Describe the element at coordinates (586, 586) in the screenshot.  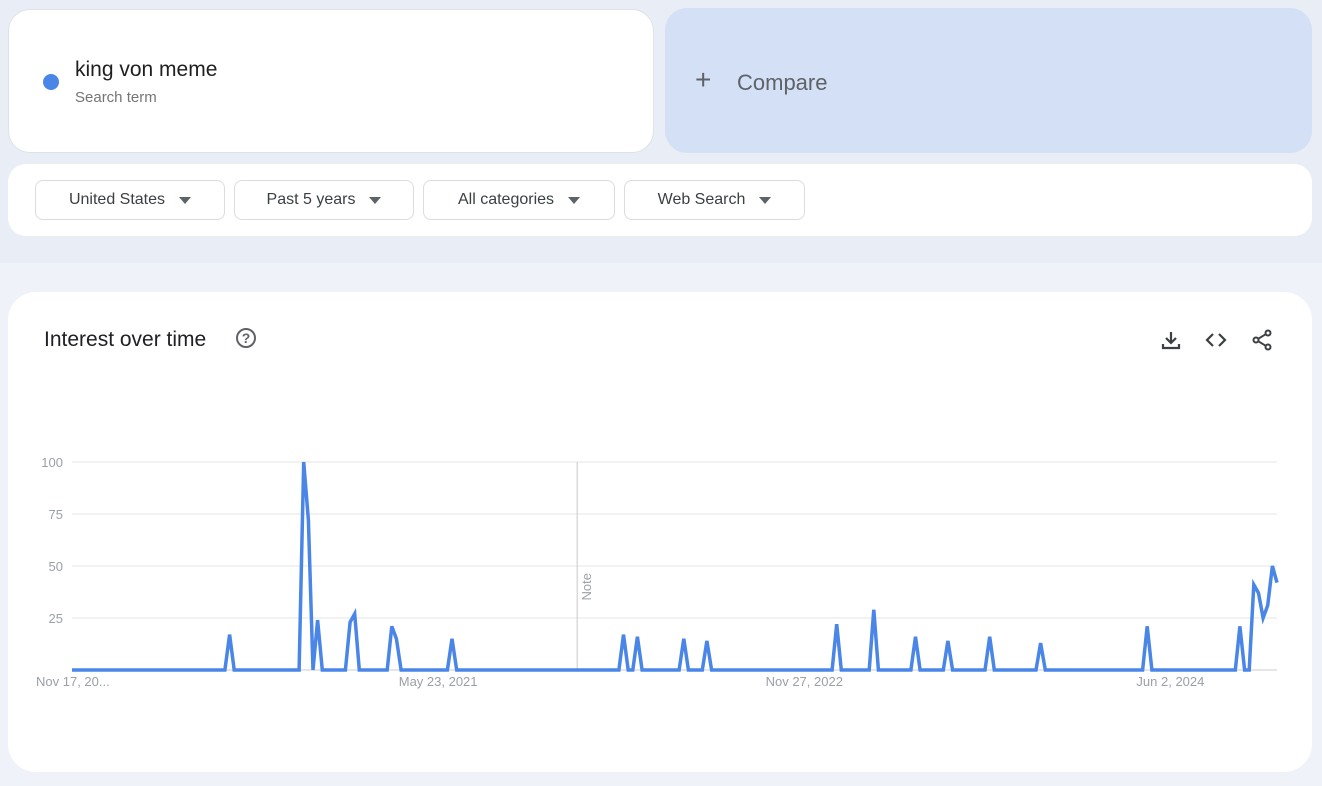
I see `note-marker-label: Note` at that location.